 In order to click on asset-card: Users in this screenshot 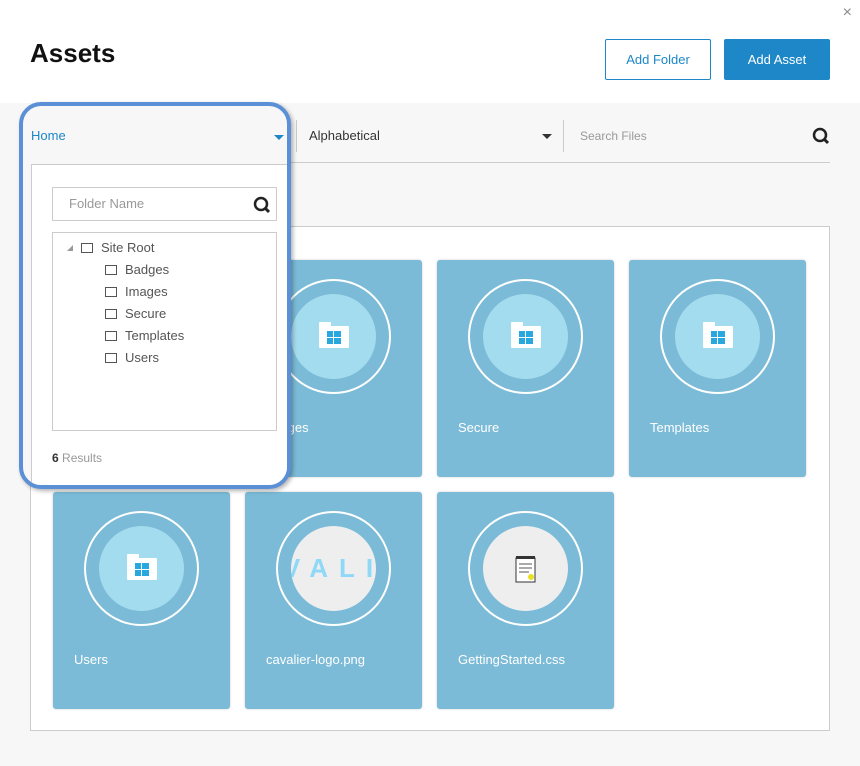, I will do `click(141, 600)`.